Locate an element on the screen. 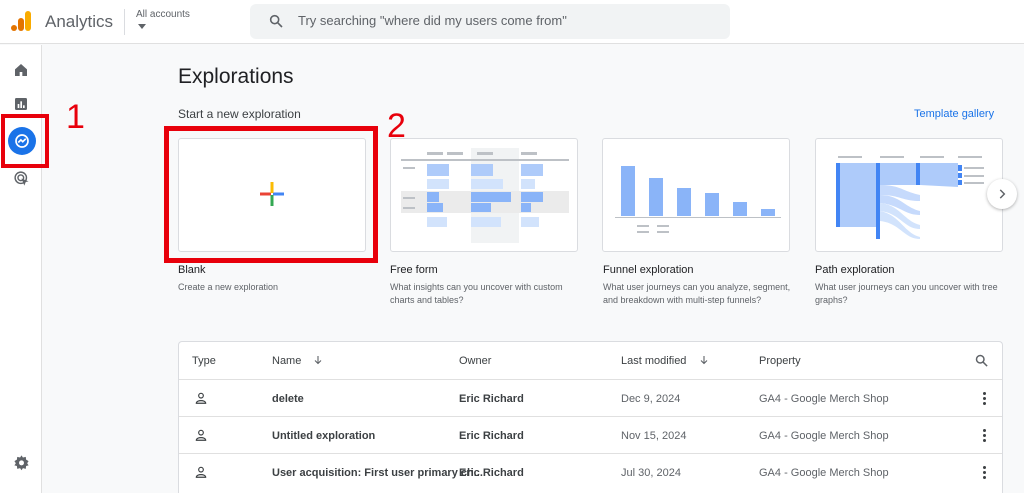 The image size is (1024, 493). annotation-highlight-explore is located at coordinates (25, 141).